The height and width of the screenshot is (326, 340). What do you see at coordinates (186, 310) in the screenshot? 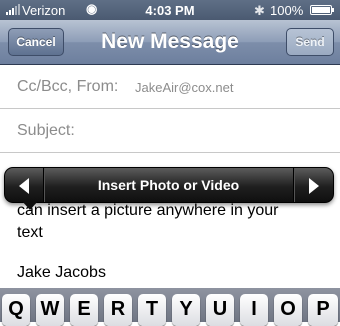
I see `key-y: Y` at bounding box center [186, 310].